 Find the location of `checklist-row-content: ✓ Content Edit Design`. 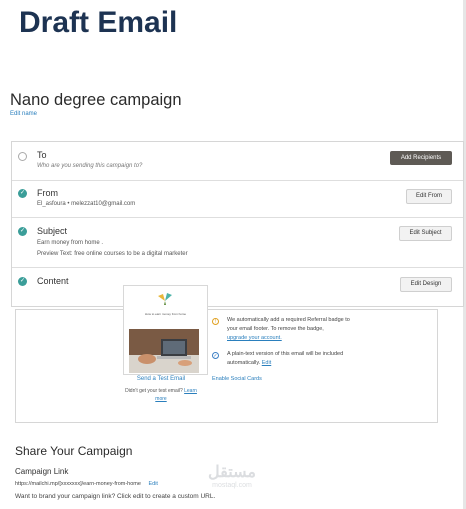

checklist-row-content: ✓ Content Edit Design is located at coordinates (237, 286).